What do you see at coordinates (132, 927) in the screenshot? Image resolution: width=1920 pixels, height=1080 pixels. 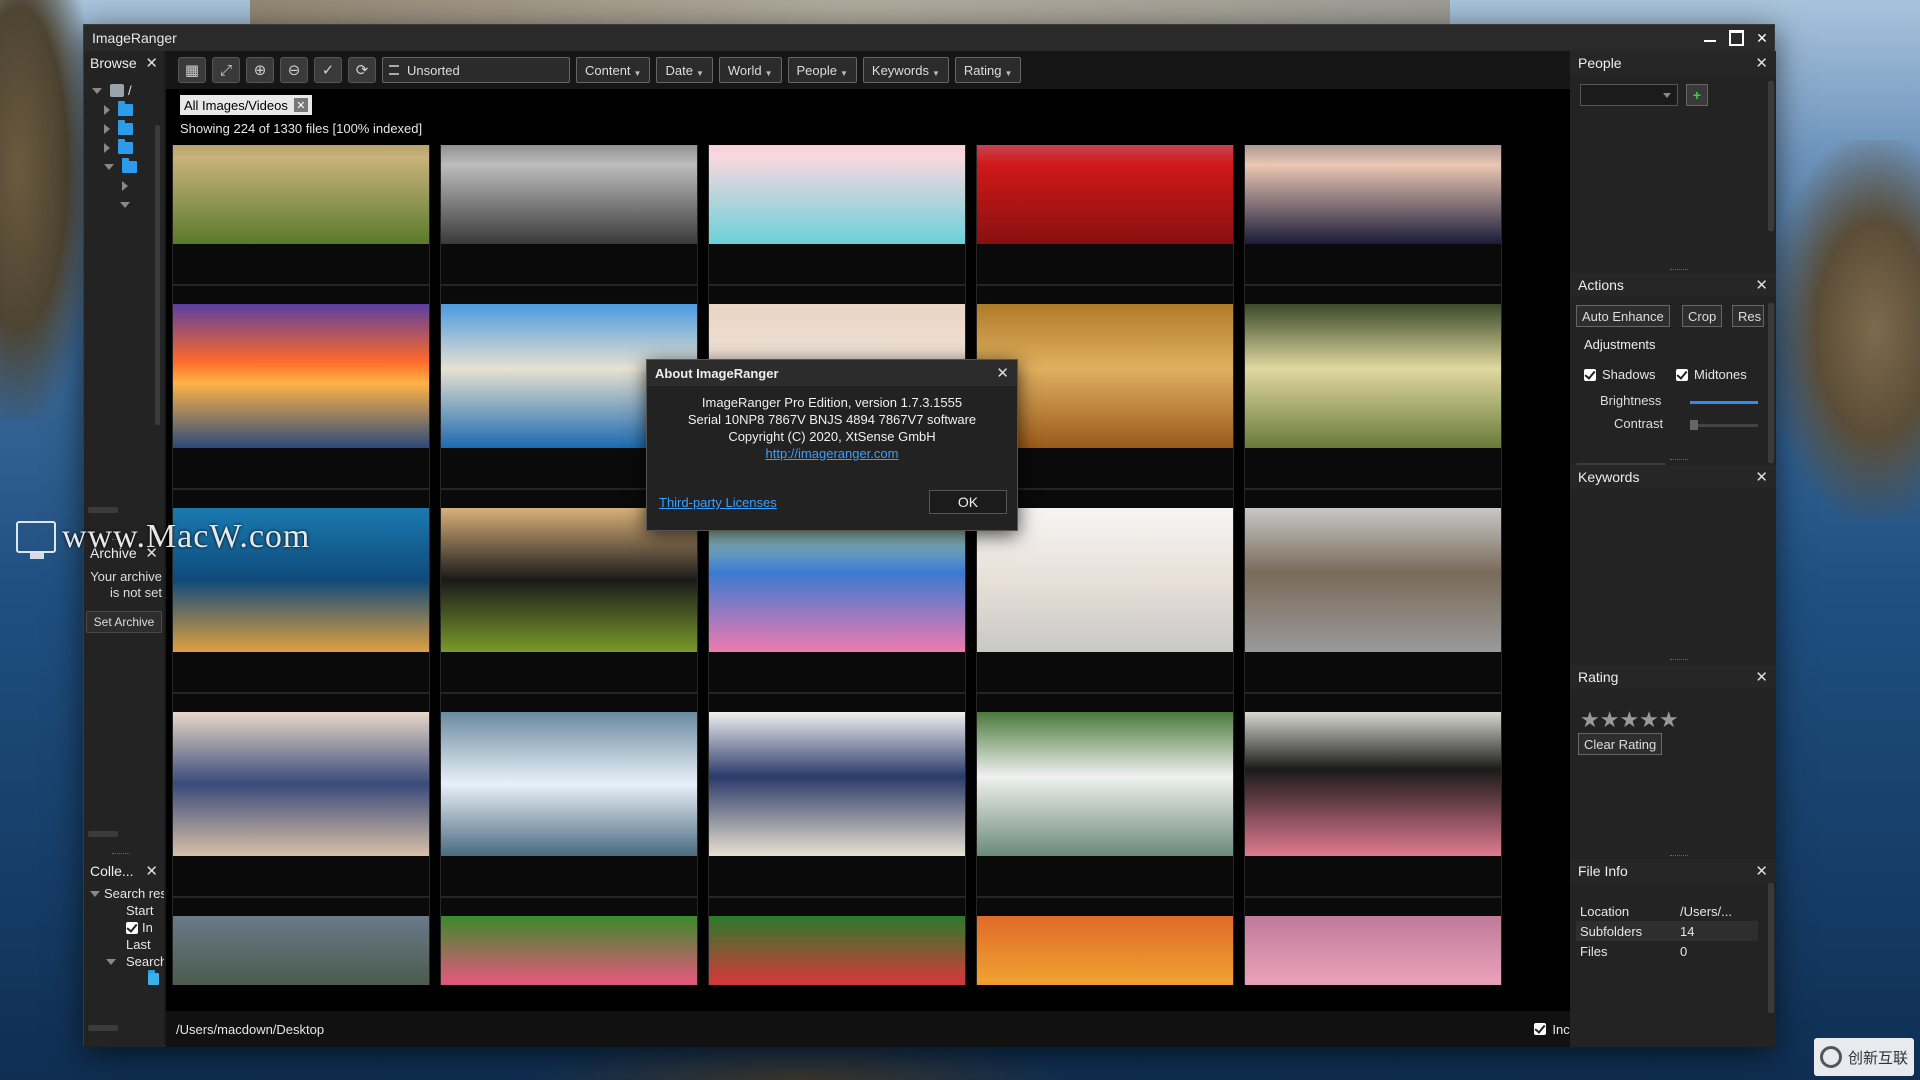 I see `collection-checkbox` at bounding box center [132, 927].